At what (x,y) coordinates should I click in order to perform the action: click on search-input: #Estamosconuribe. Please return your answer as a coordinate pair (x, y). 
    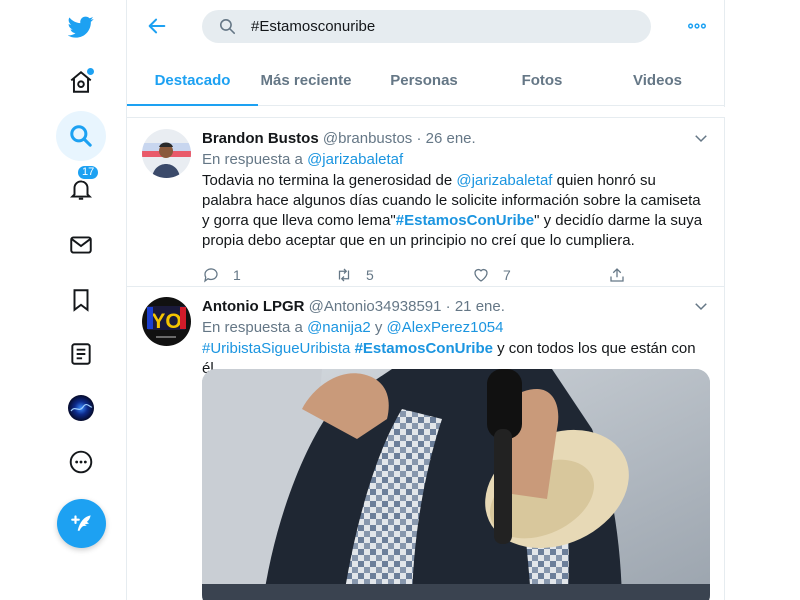
    Looking at the image, I should click on (426, 26).